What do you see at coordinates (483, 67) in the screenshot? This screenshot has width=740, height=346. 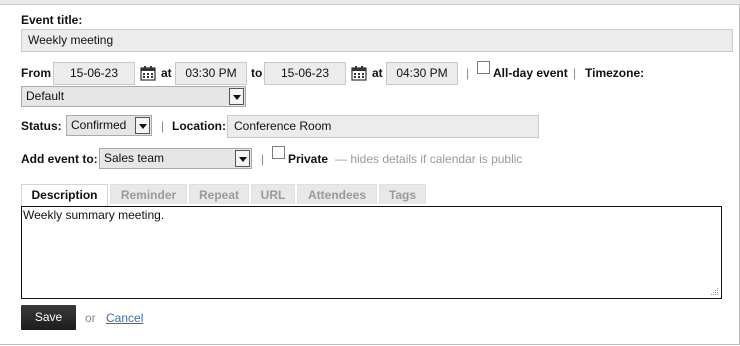 I see `all-day-checkbox` at bounding box center [483, 67].